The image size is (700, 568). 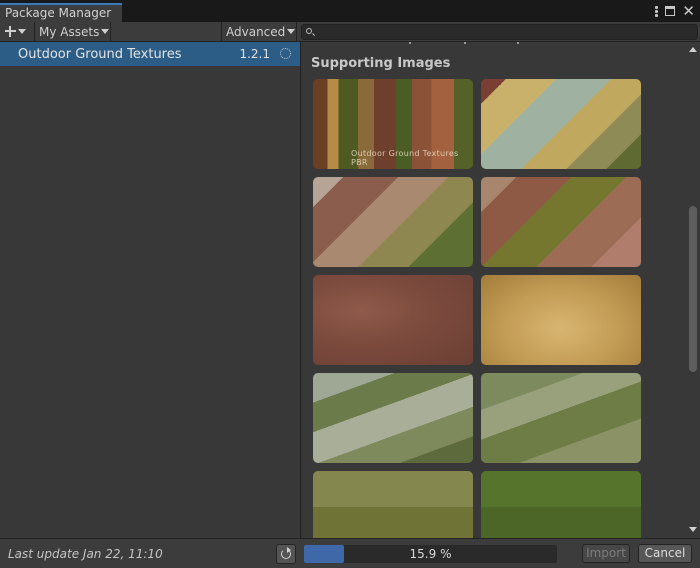 What do you see at coordinates (405, 158) in the screenshot?
I see `supporting-image-caption: Outdoor Ground Textures PBR` at bounding box center [405, 158].